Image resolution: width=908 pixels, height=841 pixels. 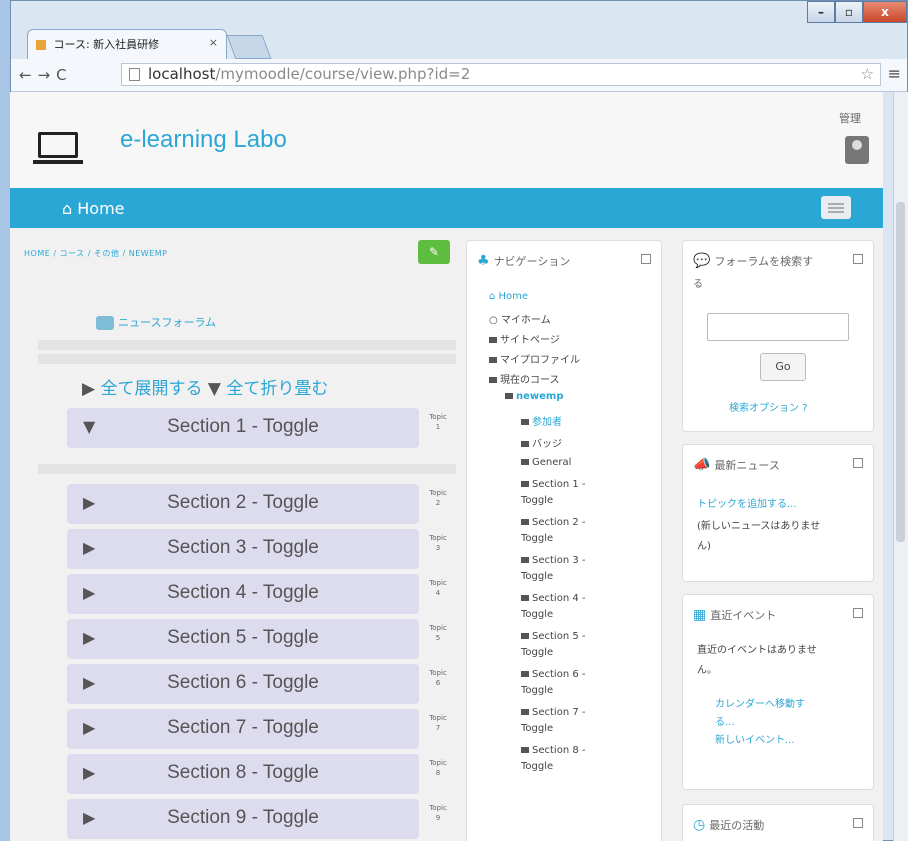 I want to click on nav-section: Section 8 -, so click(x=553, y=750).